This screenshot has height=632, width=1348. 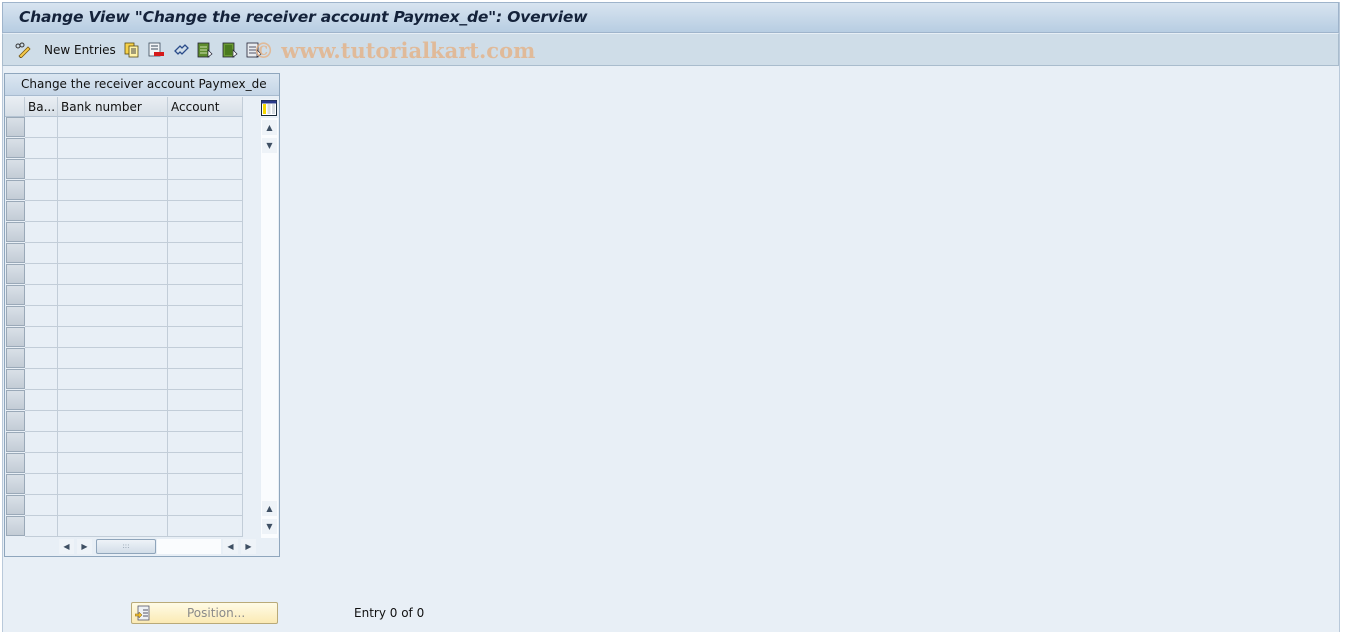 I want to click on scroll-page-up-button: ▲, so click(x=269, y=508).